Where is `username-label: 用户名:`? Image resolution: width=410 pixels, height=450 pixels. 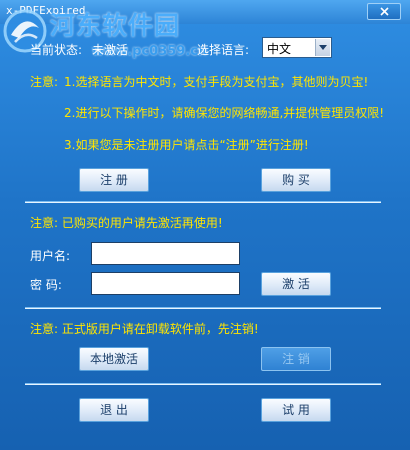
username-label: 用户名: is located at coordinates (50, 256).